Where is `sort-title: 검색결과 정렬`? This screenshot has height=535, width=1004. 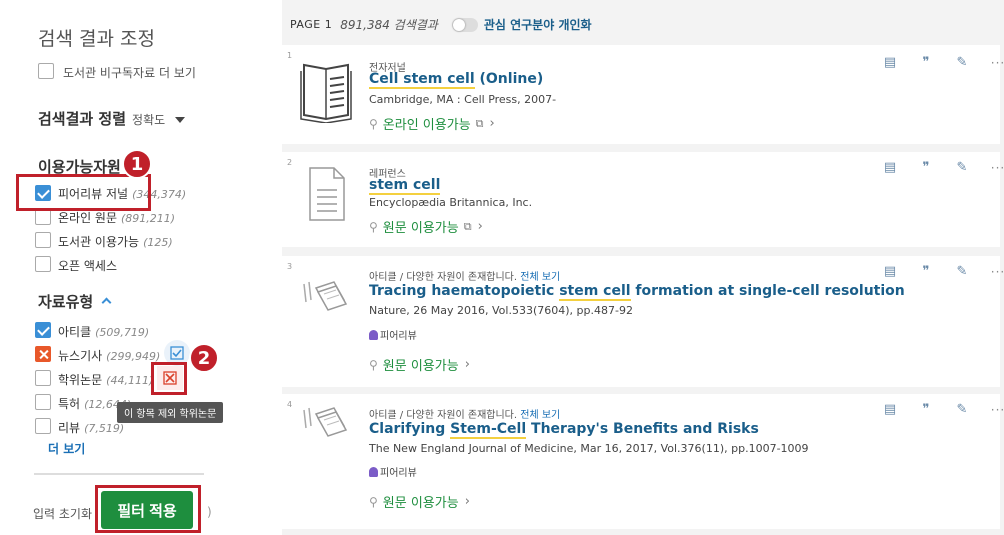
sort-title: 검색결과 정렬 is located at coordinates (82, 119).